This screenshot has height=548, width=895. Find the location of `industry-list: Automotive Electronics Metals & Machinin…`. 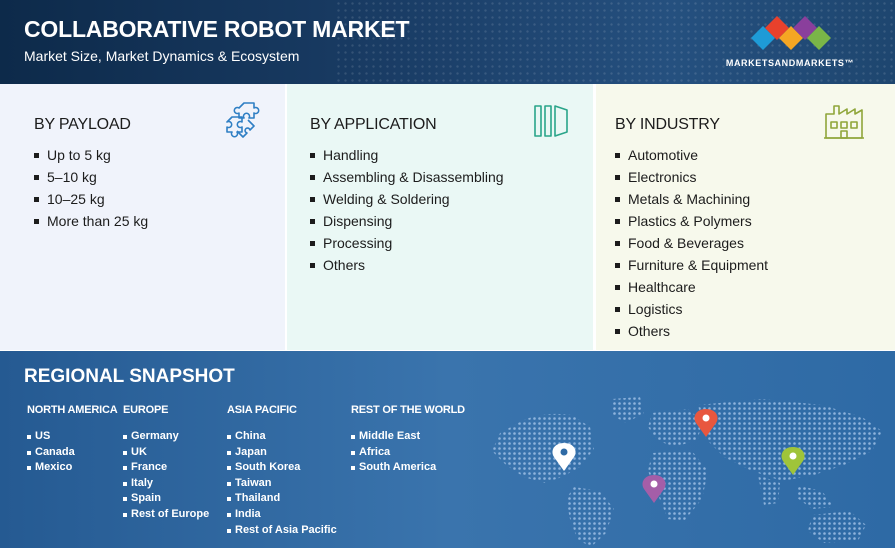

industry-list: Automotive Electronics Metals & Machinin… is located at coordinates (691, 243).